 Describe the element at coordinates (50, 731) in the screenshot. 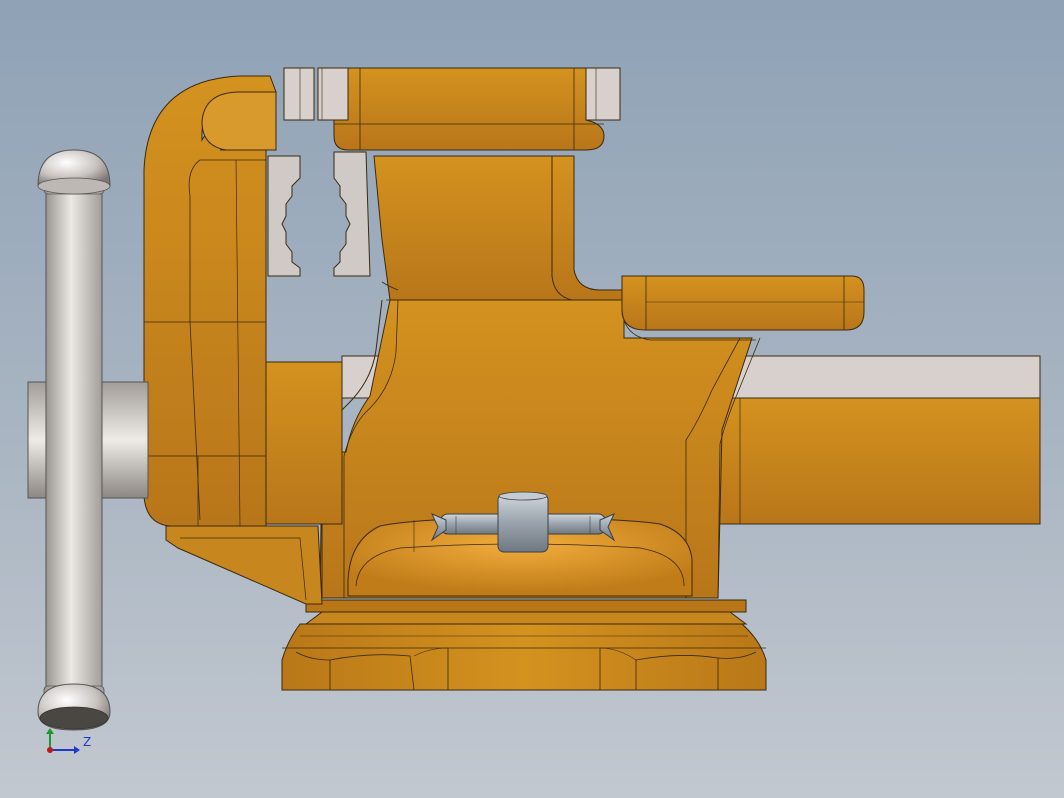

I see `y-axis-arrowhead` at that location.